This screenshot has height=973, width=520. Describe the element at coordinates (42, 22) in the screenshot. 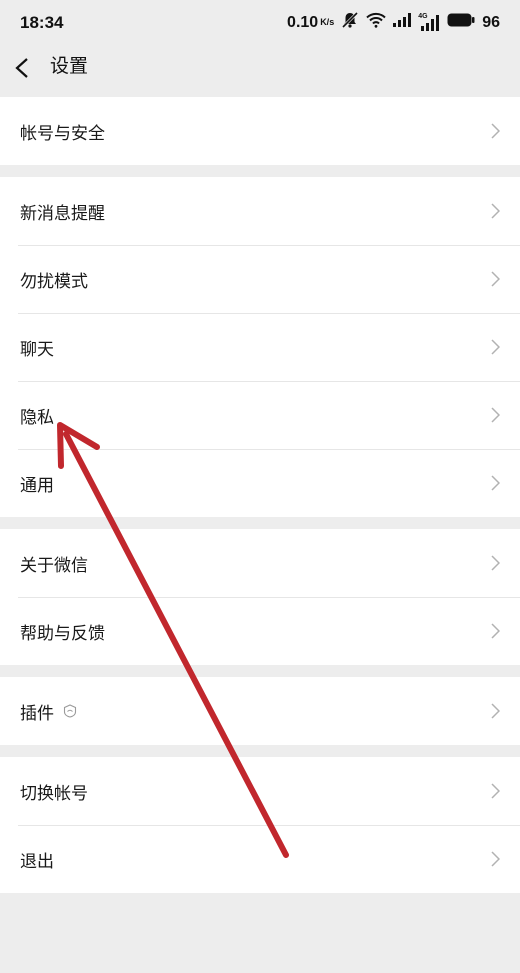

I see `status-time: 18:34` at that location.